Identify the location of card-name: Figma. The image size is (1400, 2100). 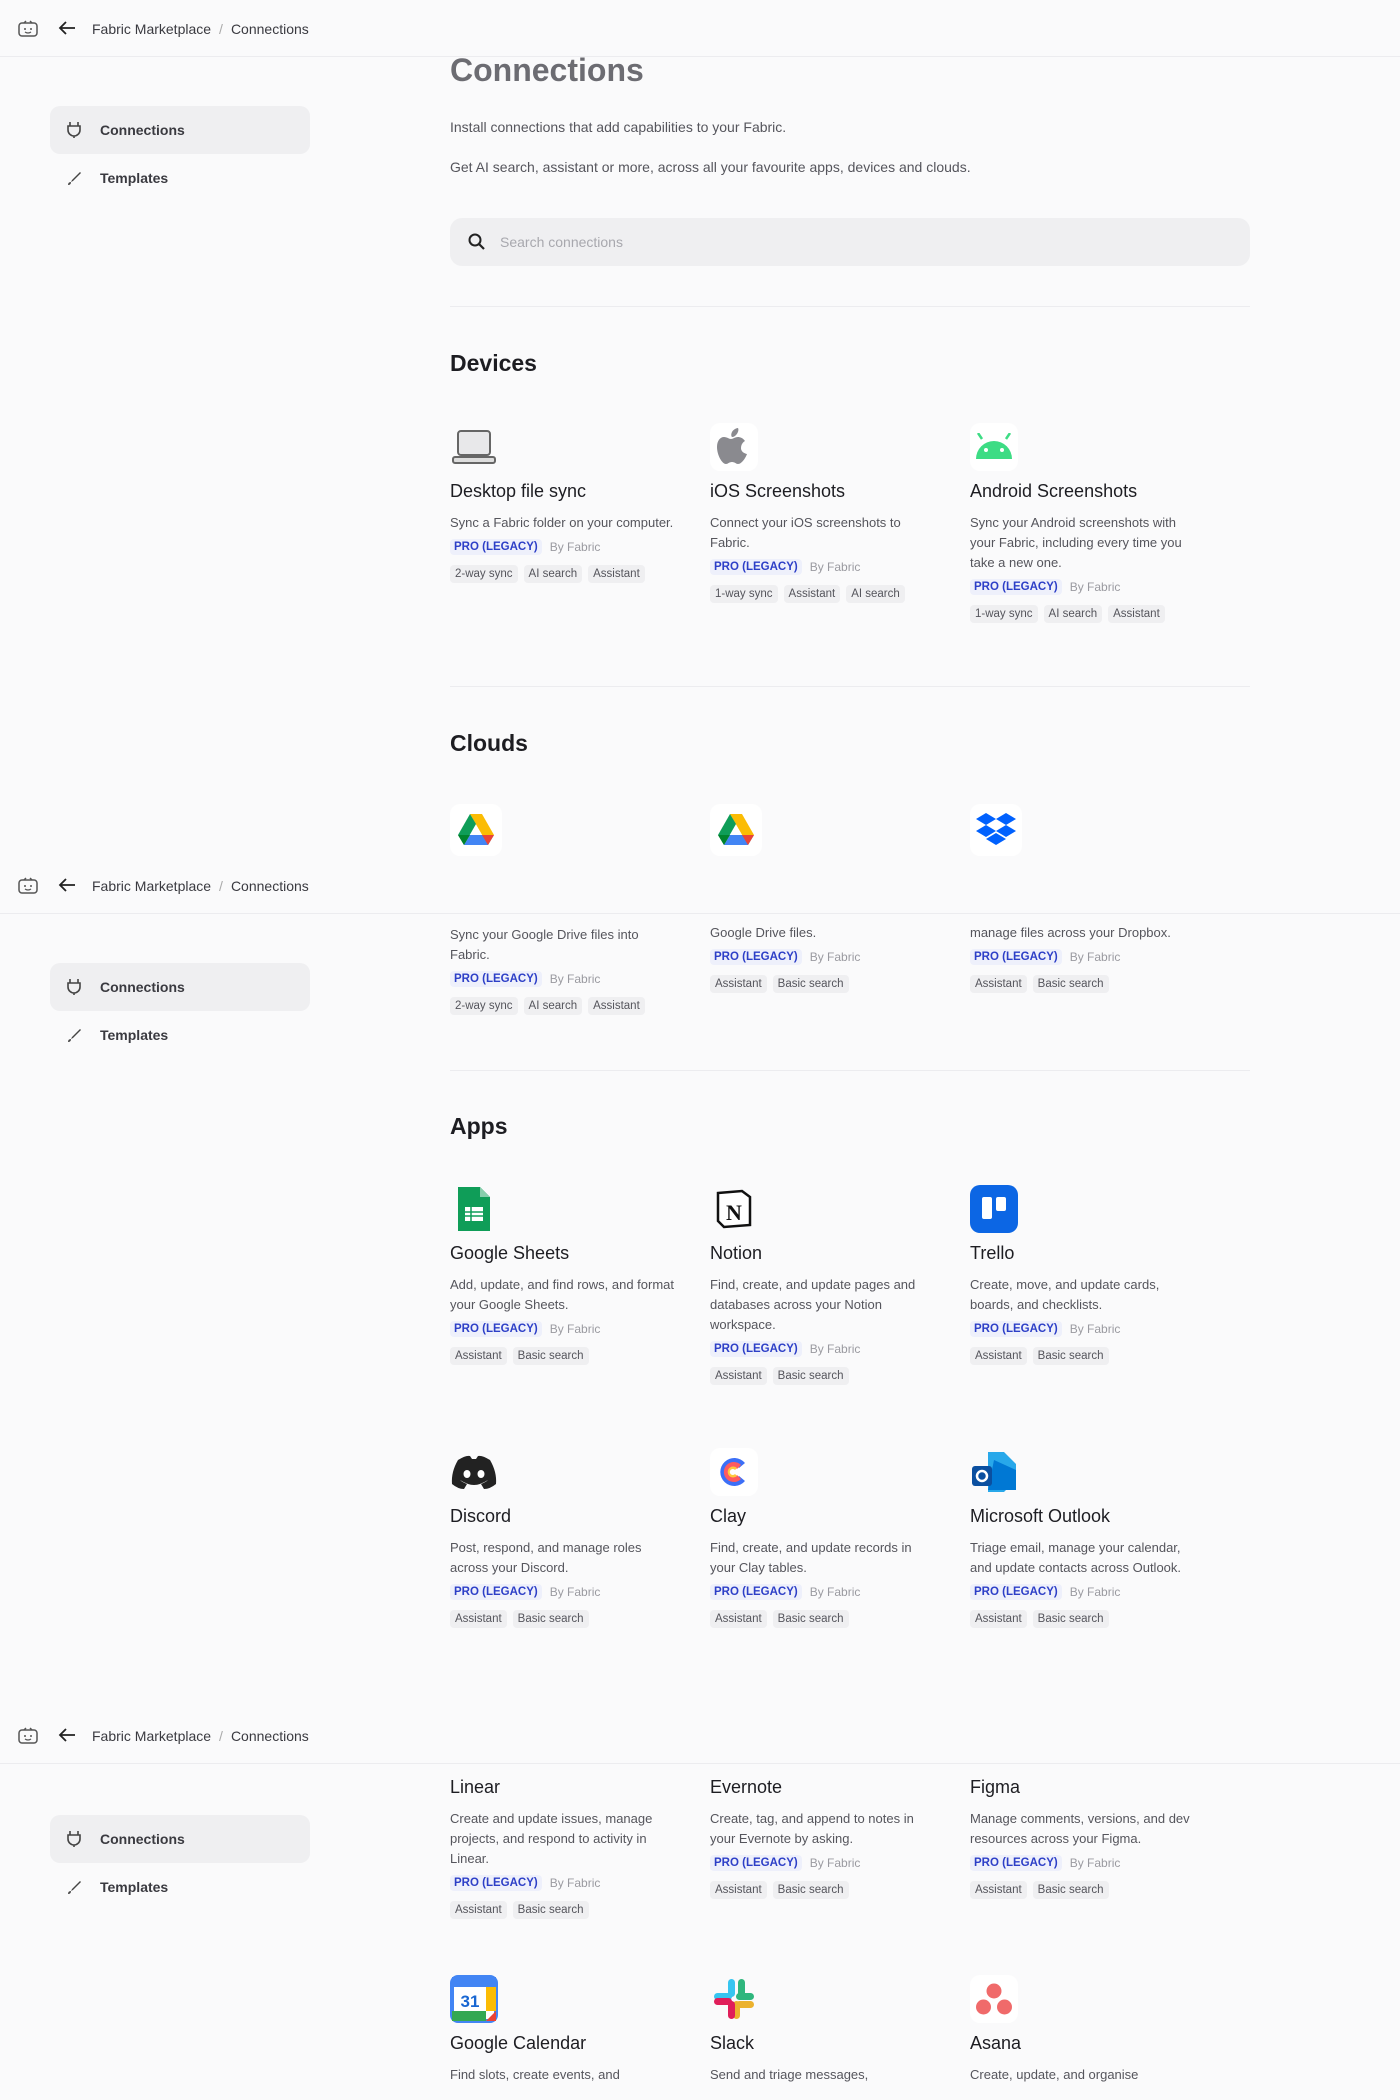
(995, 1787).